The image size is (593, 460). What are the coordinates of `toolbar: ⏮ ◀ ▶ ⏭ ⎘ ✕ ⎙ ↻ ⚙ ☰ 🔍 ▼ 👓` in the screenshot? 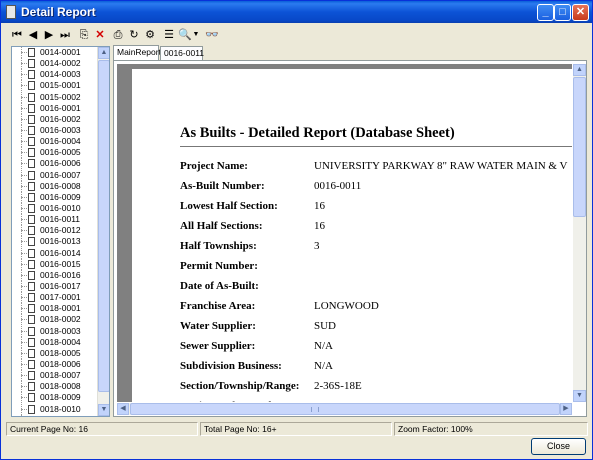 It's located at (126, 36).